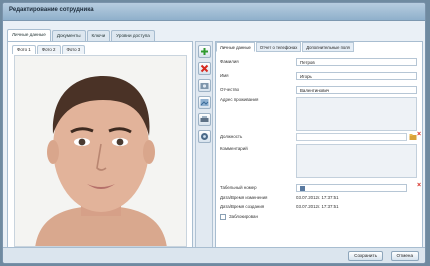  I want to click on changed-value: 03.07.2012г. 17:37:51, so click(317, 197).